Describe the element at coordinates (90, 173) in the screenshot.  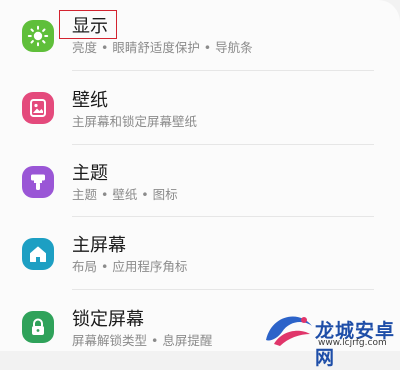
I see `settings-item-title: 主题` at that location.